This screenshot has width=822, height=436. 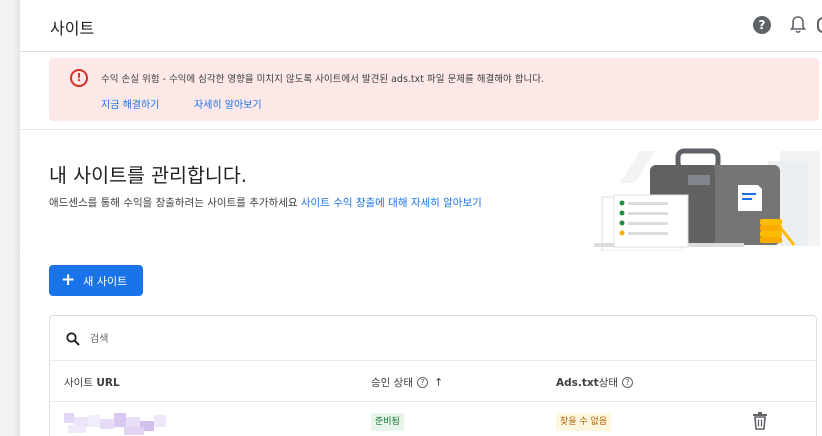 What do you see at coordinates (79, 78) in the screenshot?
I see `error-icon: !` at bounding box center [79, 78].